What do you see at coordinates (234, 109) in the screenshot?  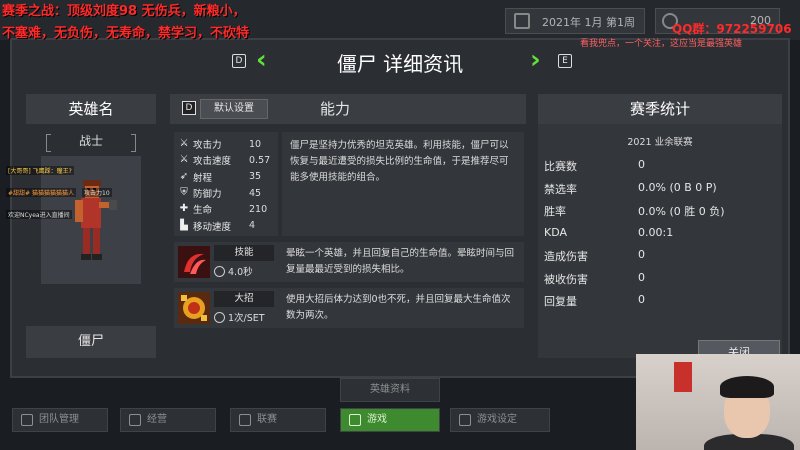 I see `default-settings-button: 默认设置` at bounding box center [234, 109].